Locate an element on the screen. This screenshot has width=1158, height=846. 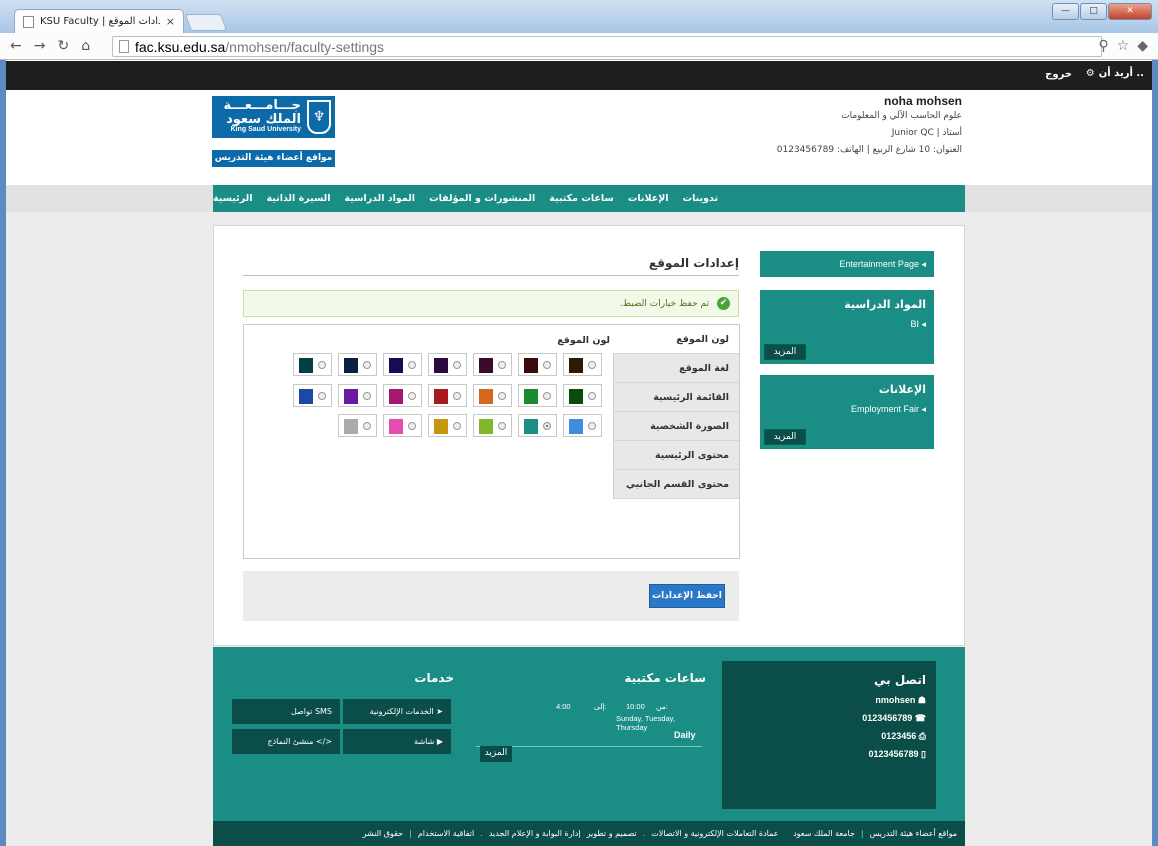
page-icon is located at coordinates (124, 46).